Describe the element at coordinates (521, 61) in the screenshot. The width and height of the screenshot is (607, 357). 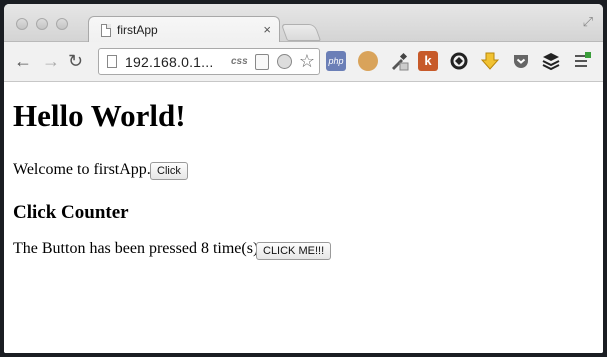
I see `pocket-icon` at that location.